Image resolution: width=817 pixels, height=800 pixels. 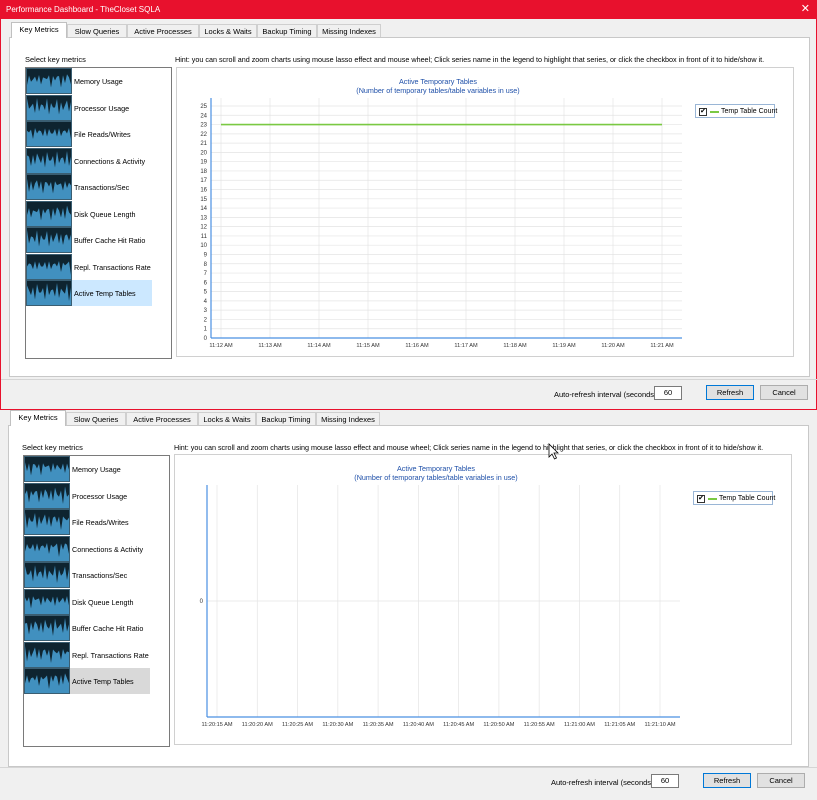 I want to click on x-tick-label: 11:16 AM, so click(x=417, y=346).